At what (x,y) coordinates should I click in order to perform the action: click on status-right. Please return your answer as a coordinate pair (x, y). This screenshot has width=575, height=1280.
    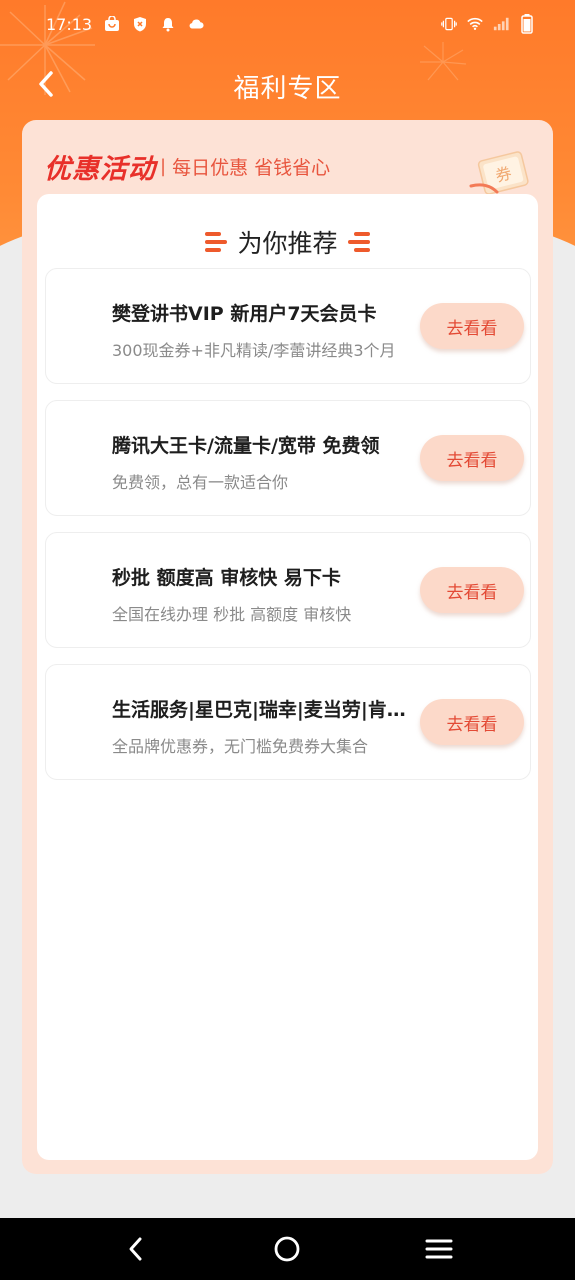
    Looking at the image, I should click on (488, 24).